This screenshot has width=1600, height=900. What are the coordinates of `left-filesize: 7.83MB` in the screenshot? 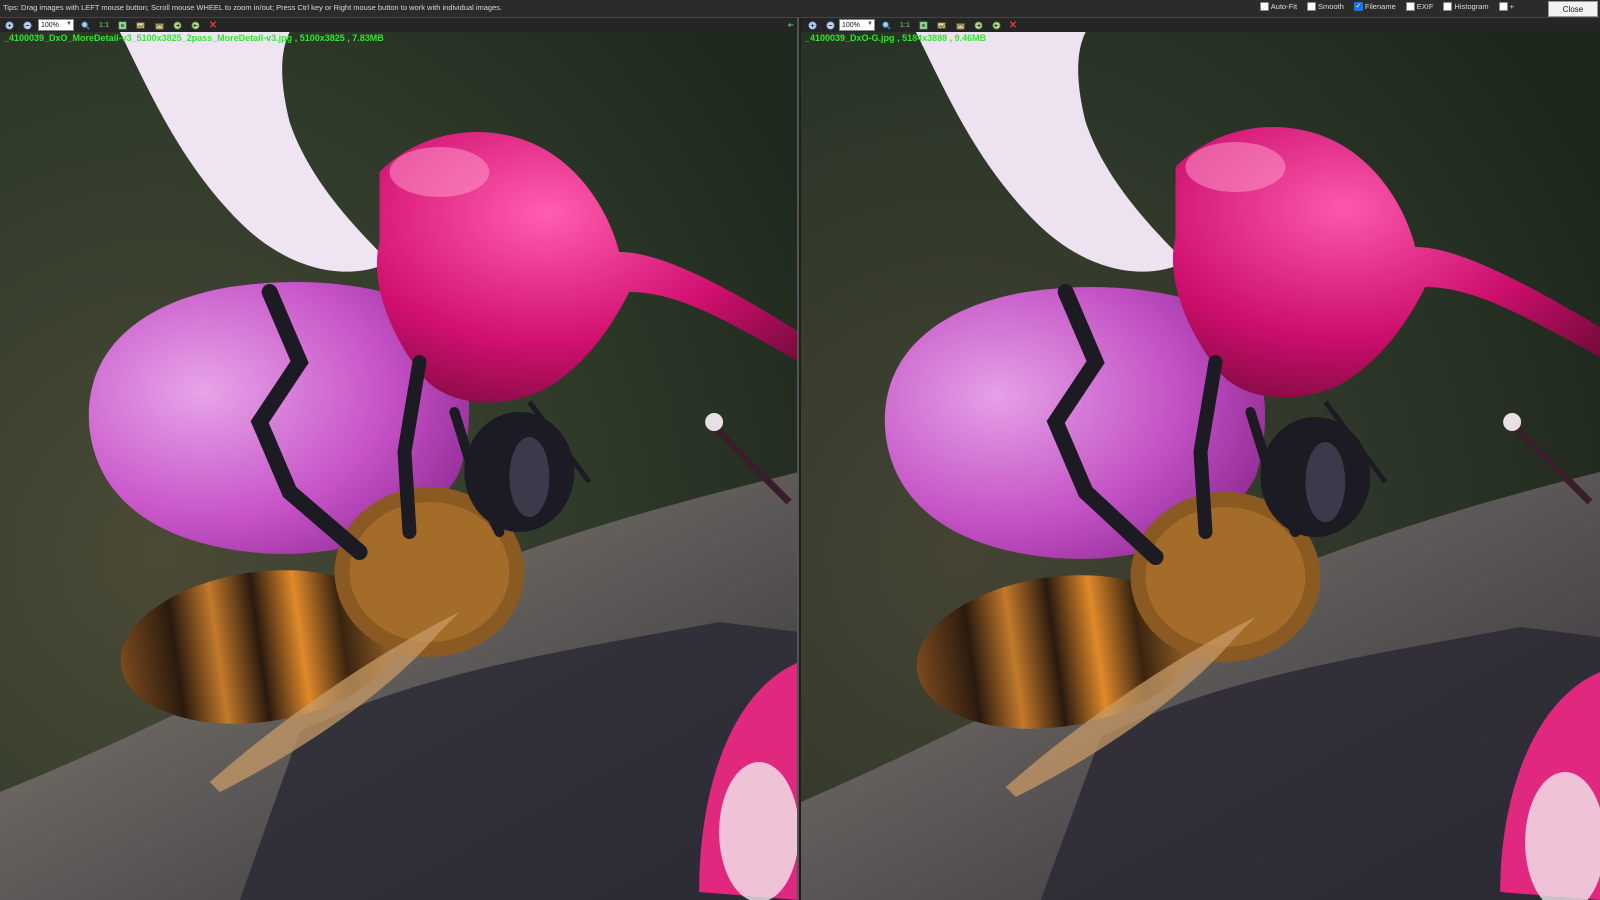 It's located at (368, 38).